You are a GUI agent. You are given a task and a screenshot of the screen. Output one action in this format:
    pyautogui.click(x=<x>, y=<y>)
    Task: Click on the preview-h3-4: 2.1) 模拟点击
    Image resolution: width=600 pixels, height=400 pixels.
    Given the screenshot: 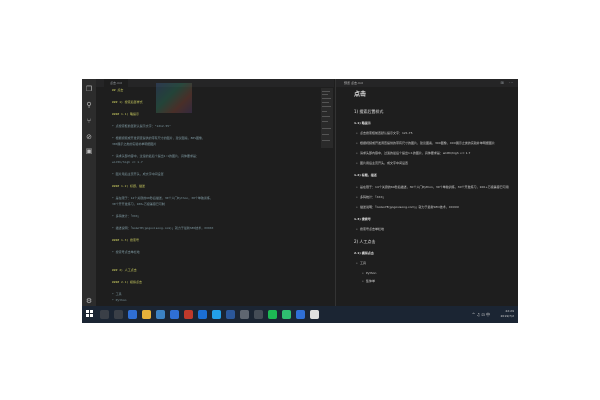 What is the action you would take?
    pyautogui.click(x=364, y=253)
    